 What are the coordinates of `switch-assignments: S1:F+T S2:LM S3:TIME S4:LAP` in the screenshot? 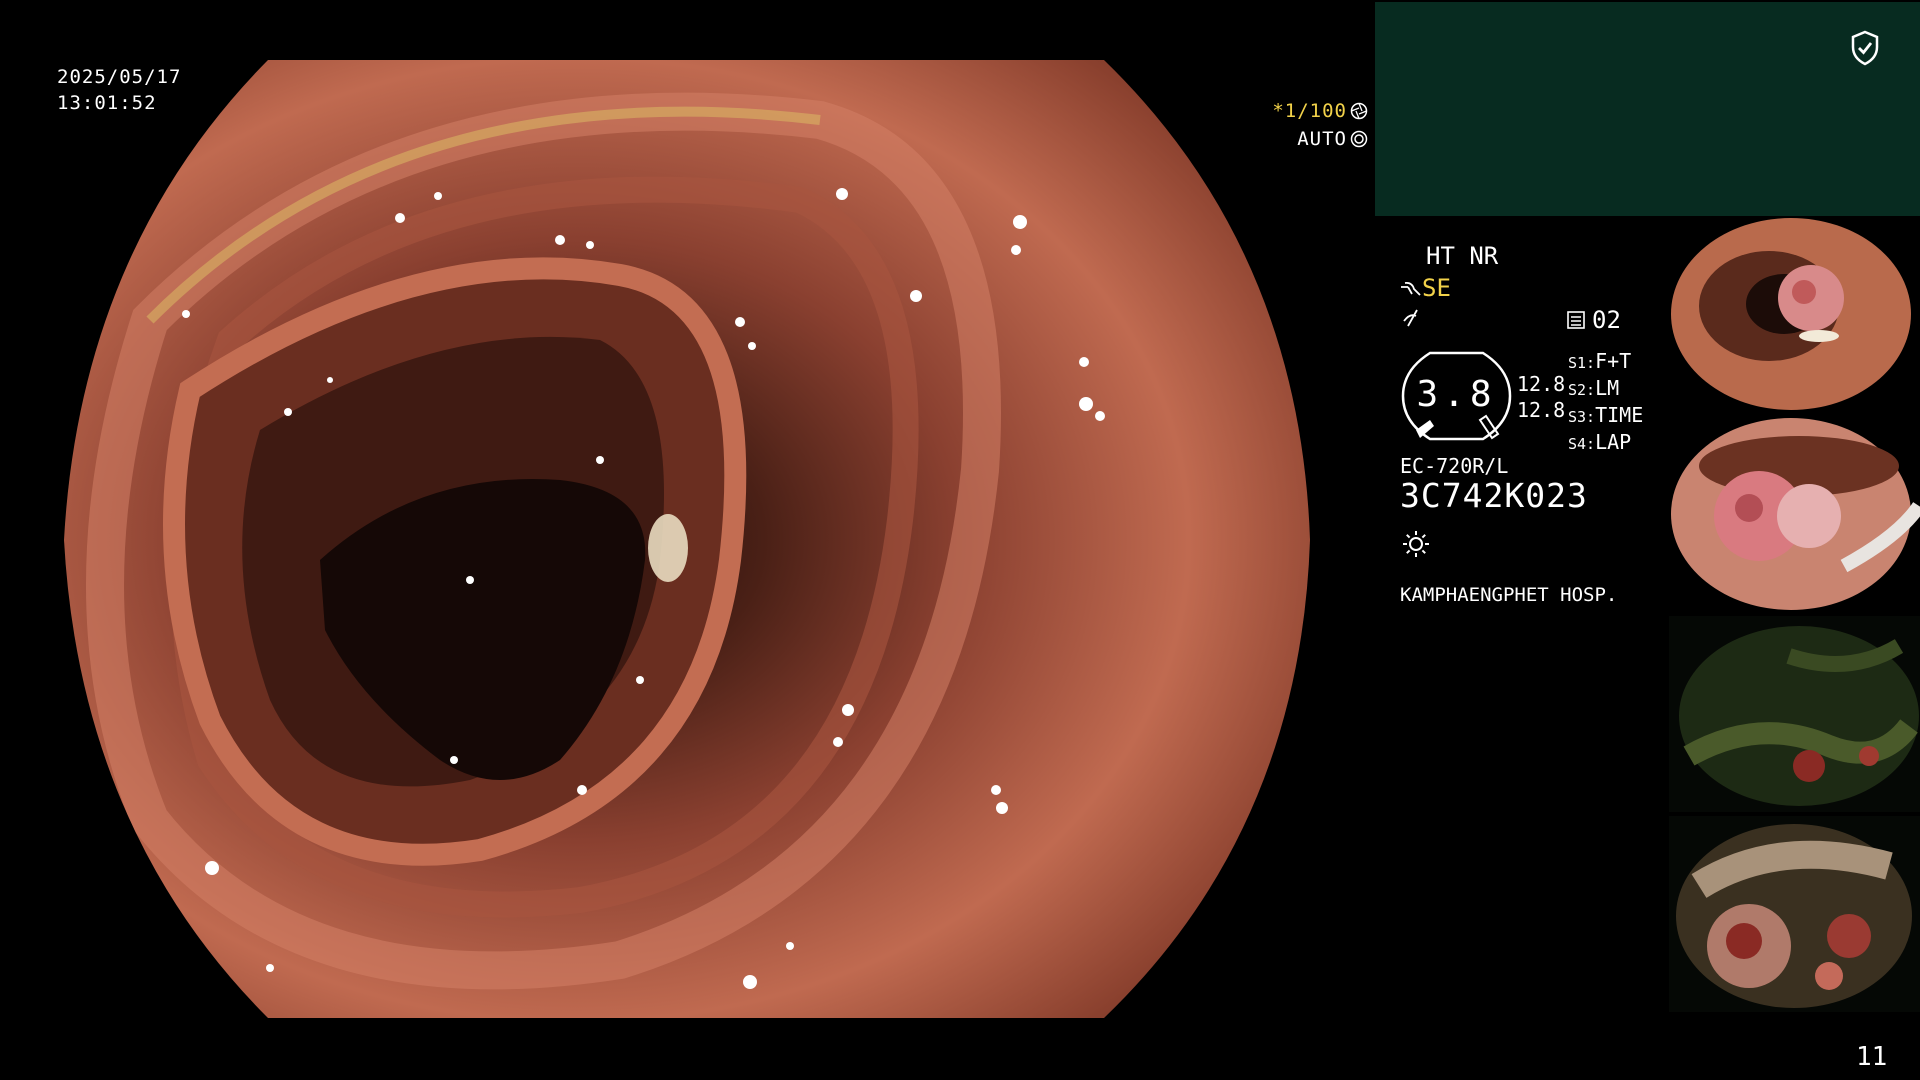 It's located at (1605, 403).